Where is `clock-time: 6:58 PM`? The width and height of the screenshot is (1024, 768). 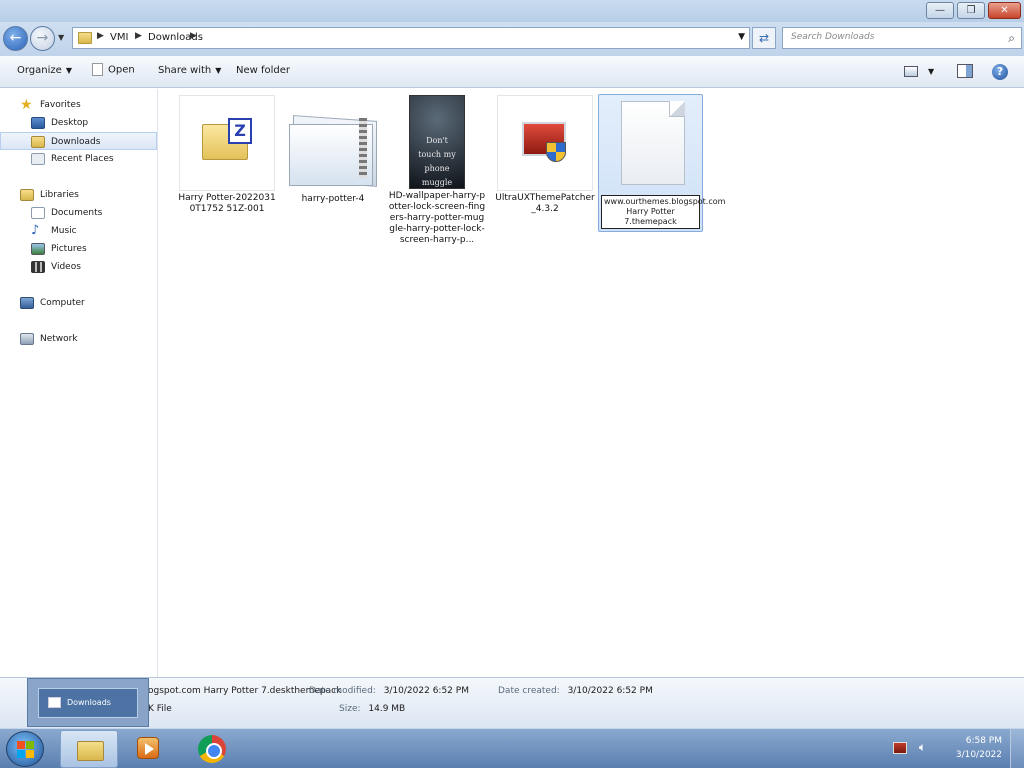
clock-time: 6:58 PM is located at coordinates (983, 741).